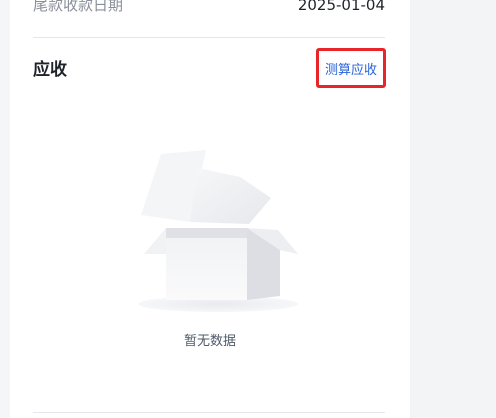 The image size is (496, 418). What do you see at coordinates (209, 341) in the screenshot?
I see `empty-state-text: 暂无数据` at bounding box center [209, 341].